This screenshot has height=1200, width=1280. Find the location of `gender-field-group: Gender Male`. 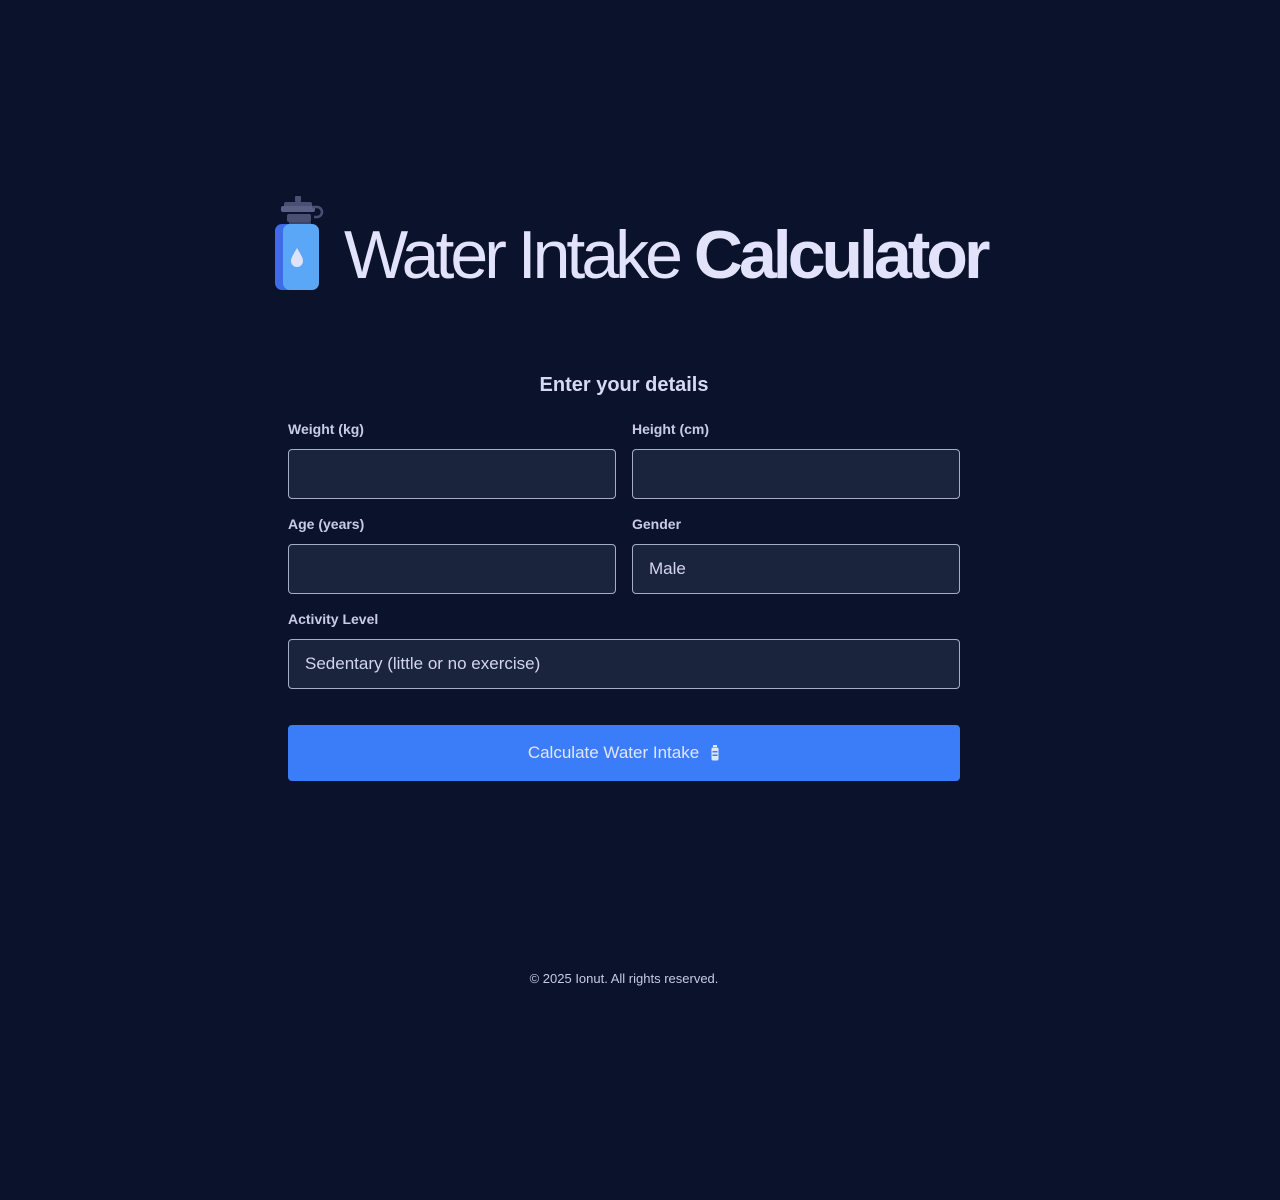

gender-field-group: Gender Male is located at coordinates (796, 554).